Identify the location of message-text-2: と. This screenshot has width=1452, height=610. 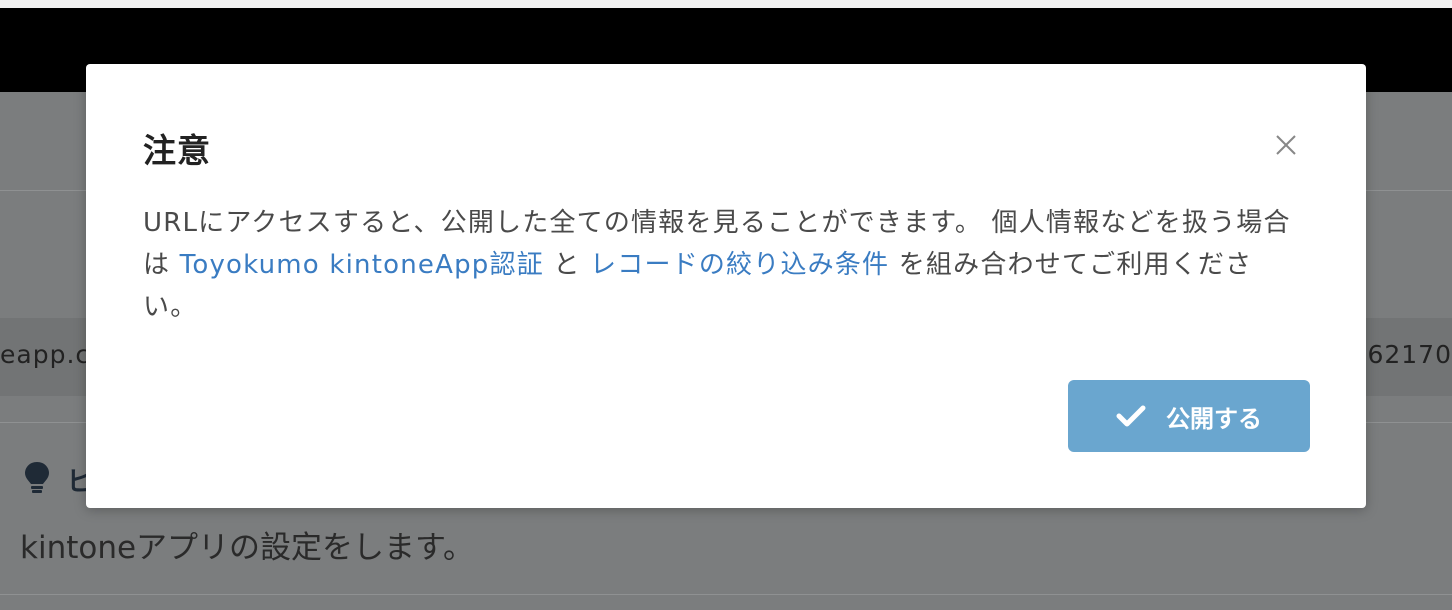
(567, 265).